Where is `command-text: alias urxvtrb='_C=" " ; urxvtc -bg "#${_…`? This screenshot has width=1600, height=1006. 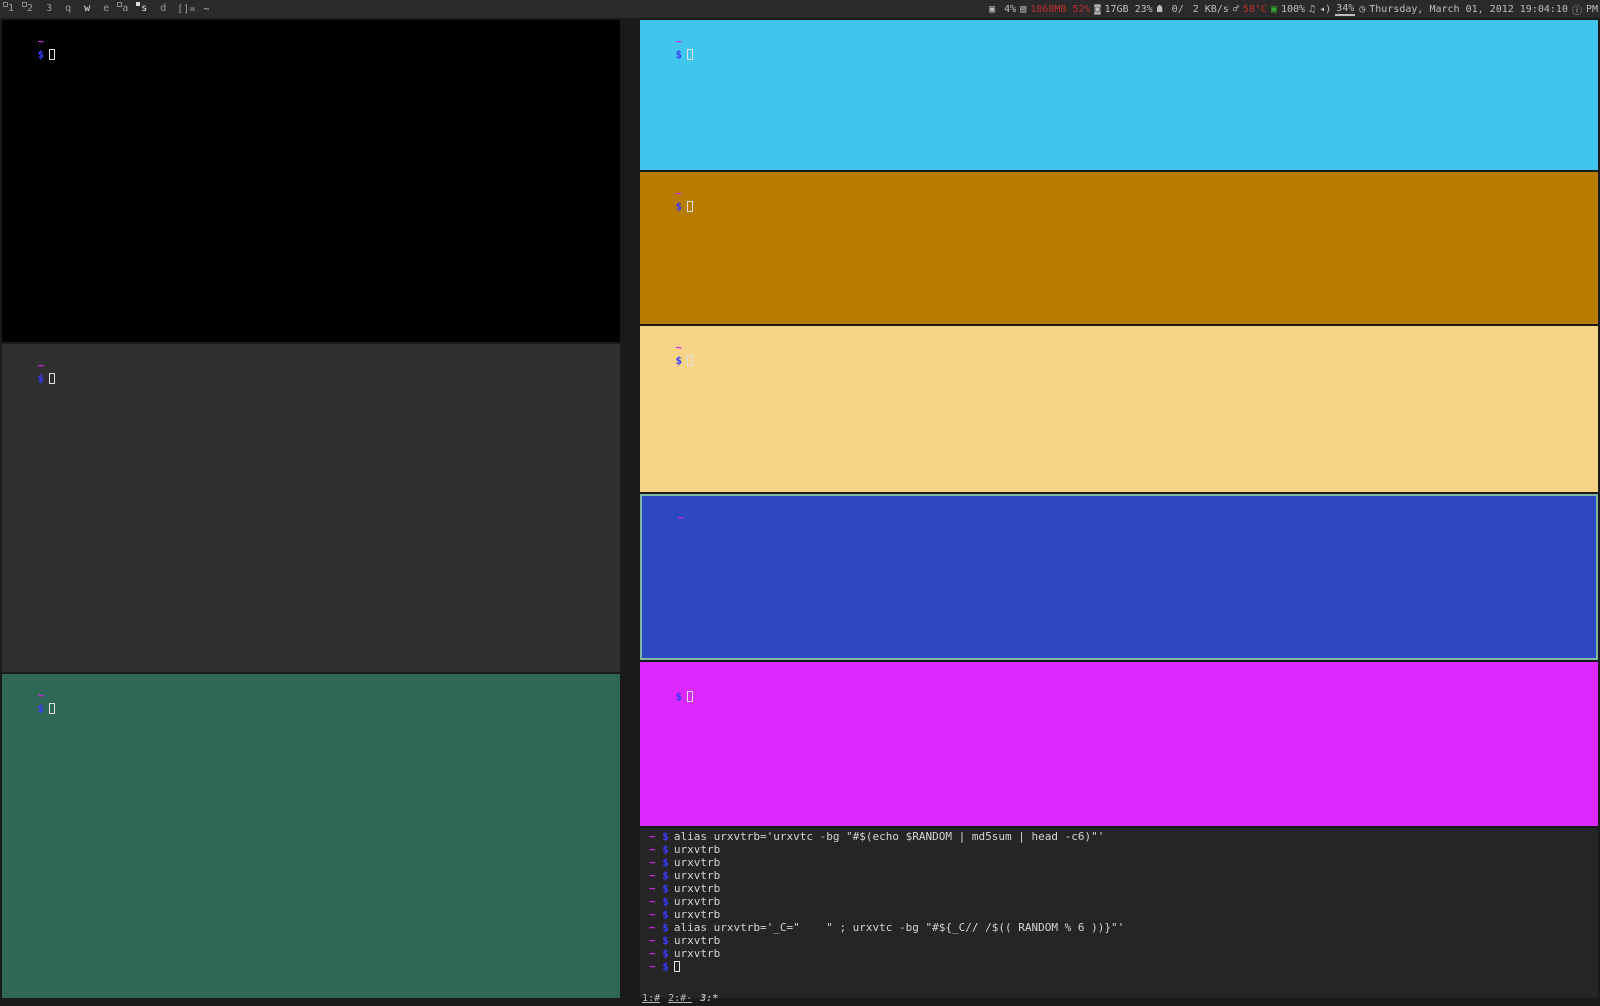 command-text: alias urxvtrb='_C=" " ; urxvtc -bg "#${_… is located at coordinates (899, 927).